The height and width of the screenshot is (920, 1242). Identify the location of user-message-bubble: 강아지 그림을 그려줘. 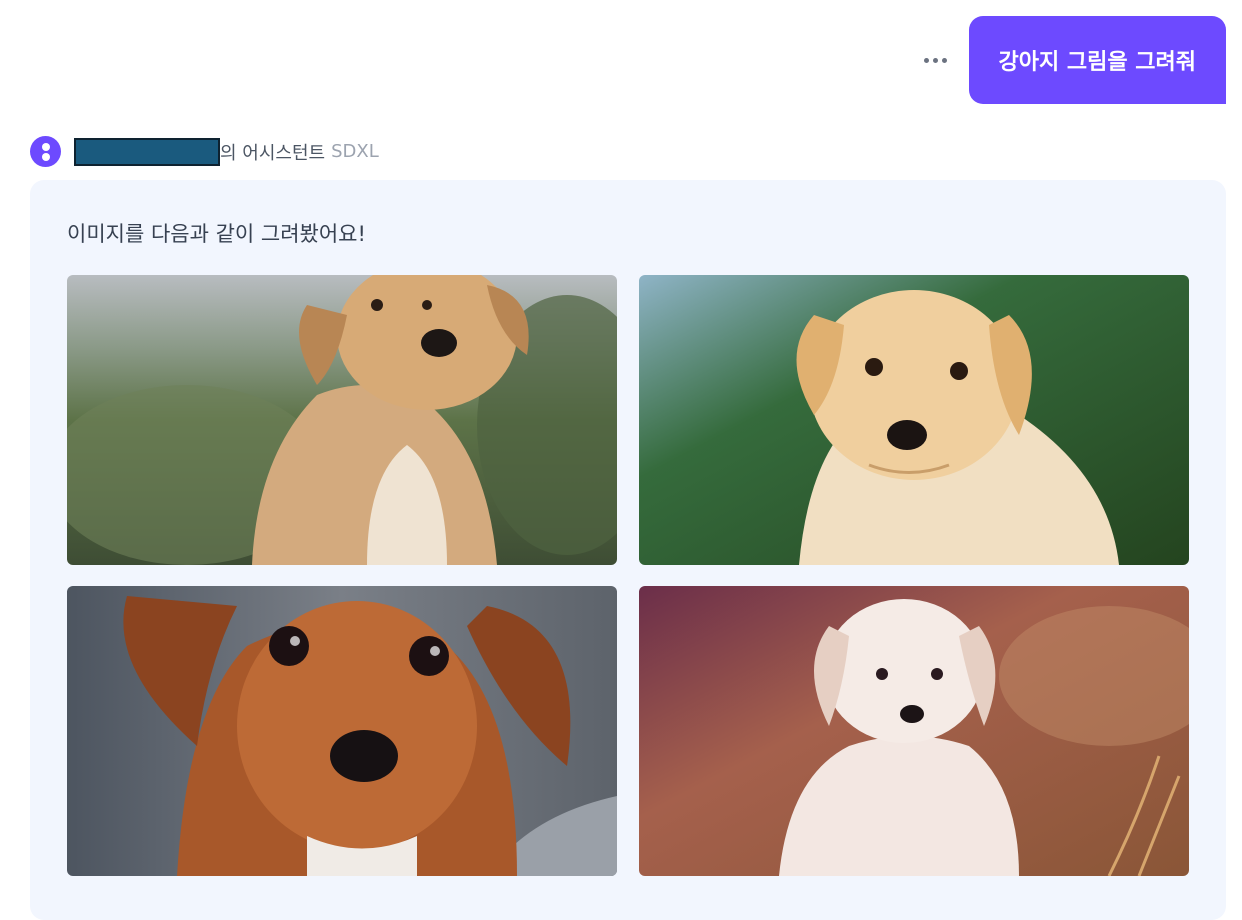
(1097, 60).